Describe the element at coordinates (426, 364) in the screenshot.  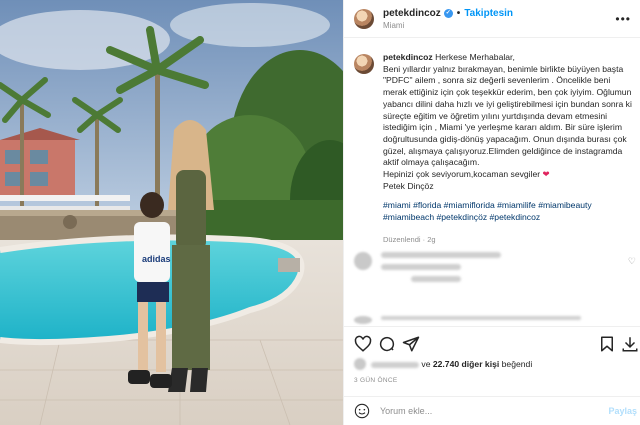
I see `likes-prefix: ve` at that location.